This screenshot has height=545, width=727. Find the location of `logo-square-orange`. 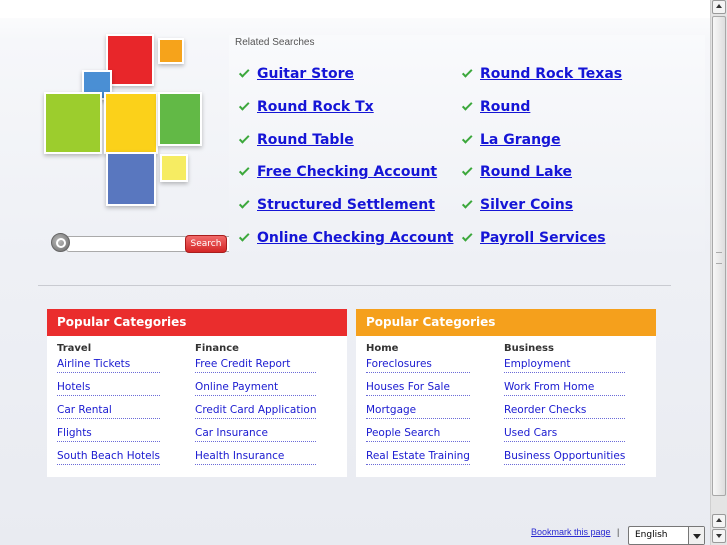

logo-square-orange is located at coordinates (171, 51).